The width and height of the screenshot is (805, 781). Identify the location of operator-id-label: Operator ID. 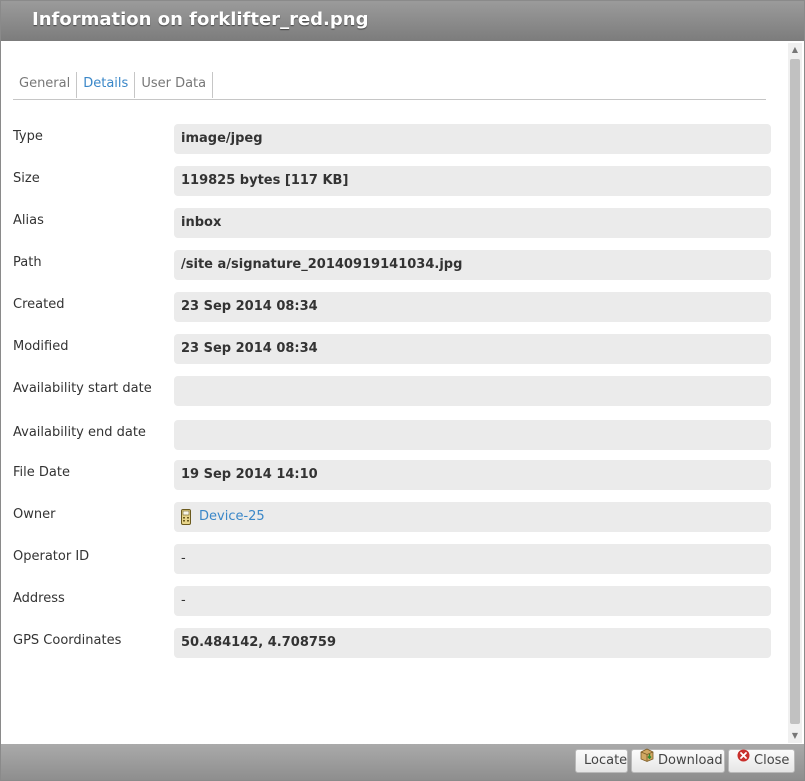
(51, 556).